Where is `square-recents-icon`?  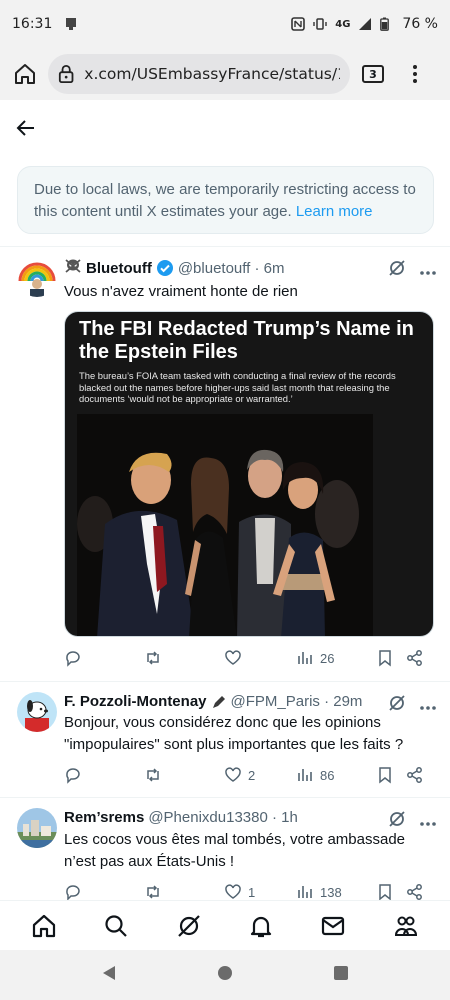 square-recents-icon is located at coordinates (341, 972).